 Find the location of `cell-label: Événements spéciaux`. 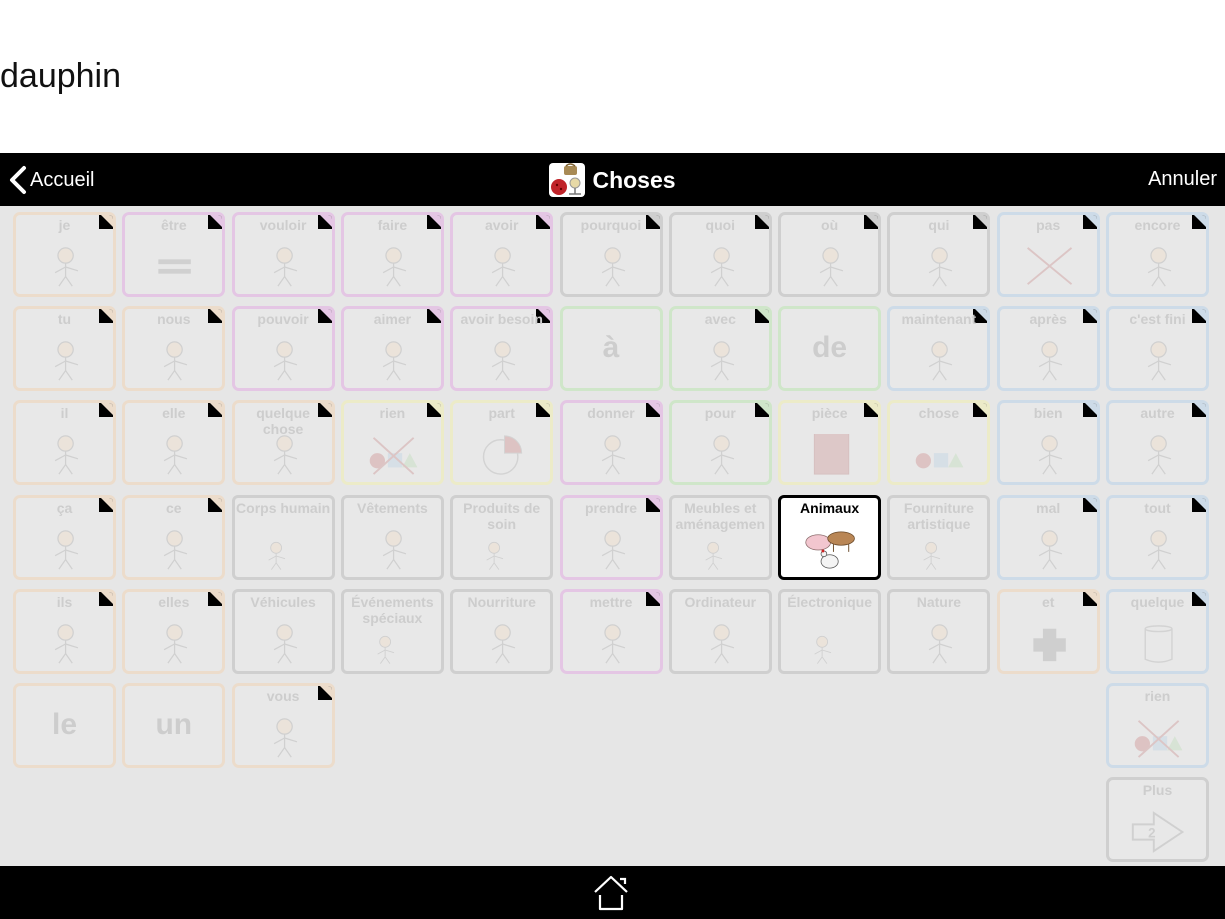

cell-label: Événements spéciaux is located at coordinates (392, 609).